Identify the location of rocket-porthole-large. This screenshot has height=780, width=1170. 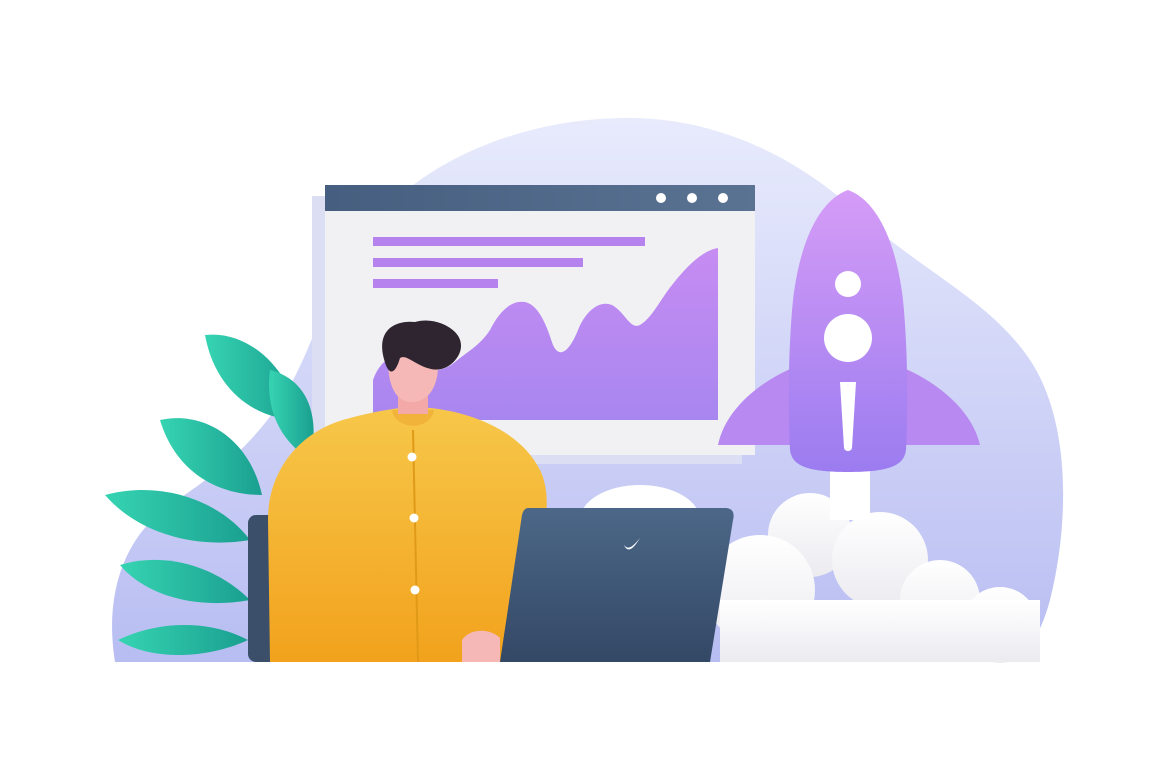
(848, 338).